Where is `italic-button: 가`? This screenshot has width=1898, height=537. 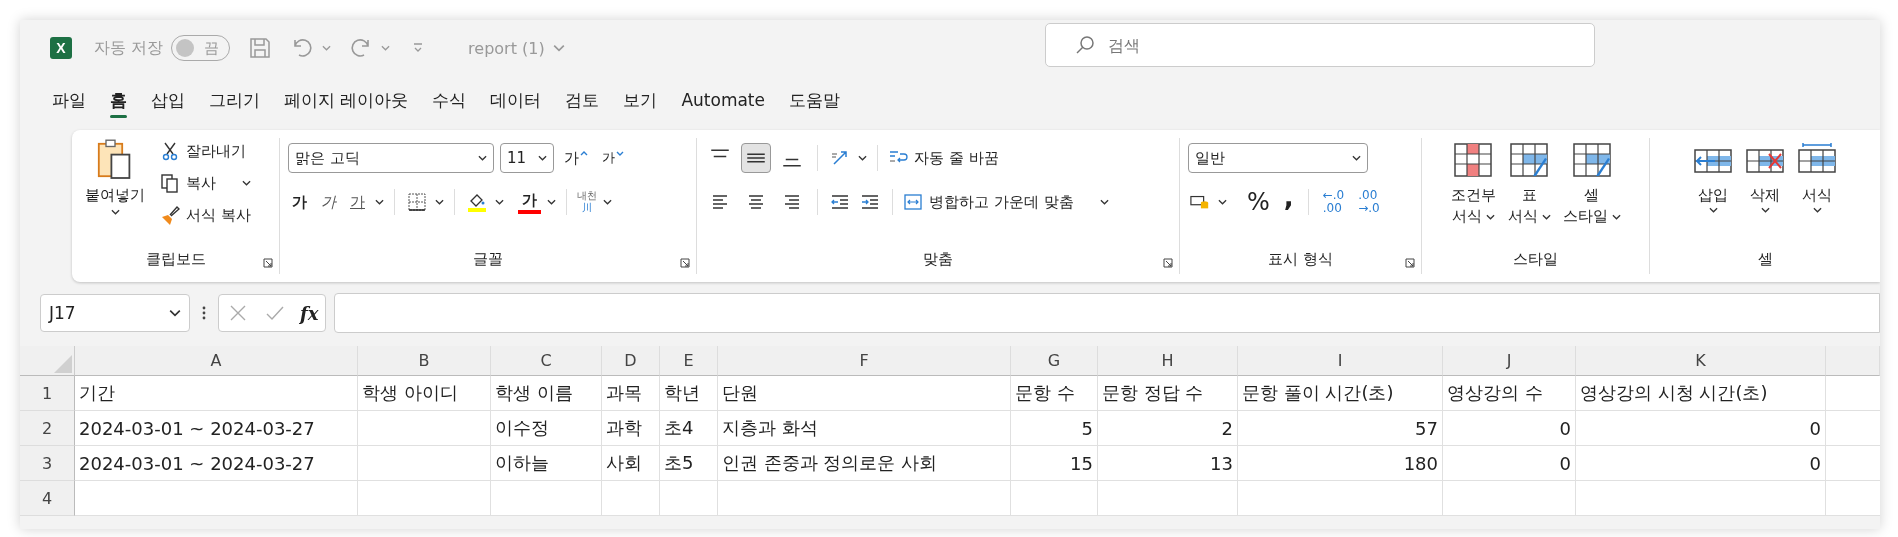 italic-button: 가 is located at coordinates (328, 202).